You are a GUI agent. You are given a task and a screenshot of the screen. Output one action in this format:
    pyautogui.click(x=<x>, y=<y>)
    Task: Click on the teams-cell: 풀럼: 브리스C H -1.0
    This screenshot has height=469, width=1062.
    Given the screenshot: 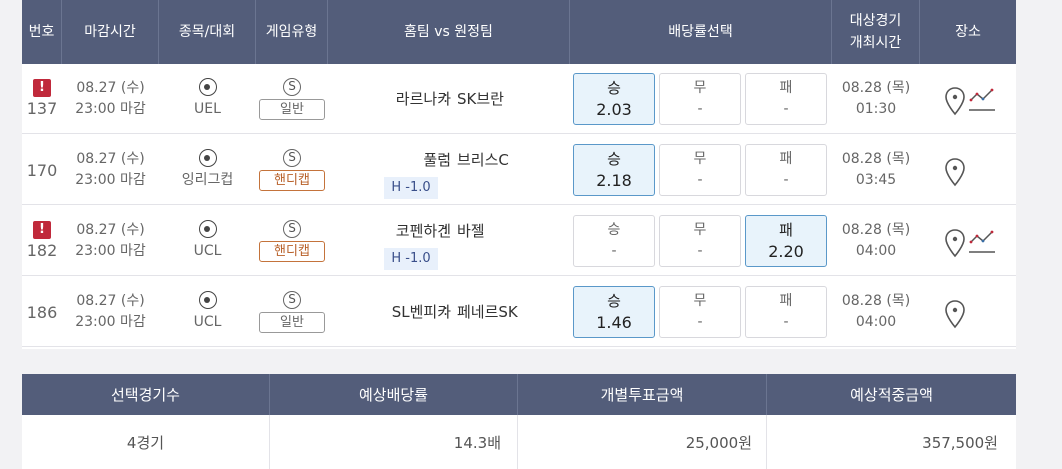 What is the action you would take?
    pyautogui.click(x=449, y=170)
    